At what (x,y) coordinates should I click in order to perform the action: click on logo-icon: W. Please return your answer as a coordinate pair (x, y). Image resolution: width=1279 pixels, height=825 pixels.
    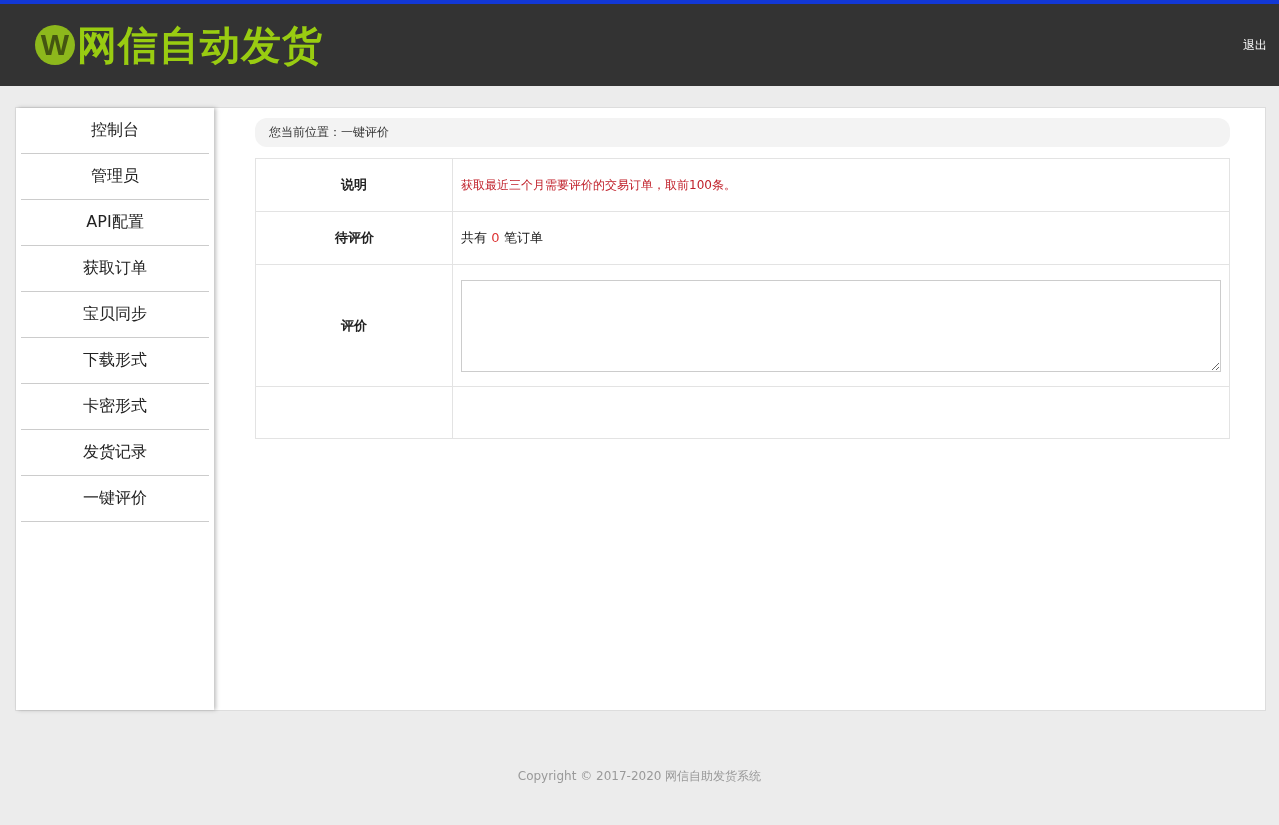
    Looking at the image, I should click on (55, 45).